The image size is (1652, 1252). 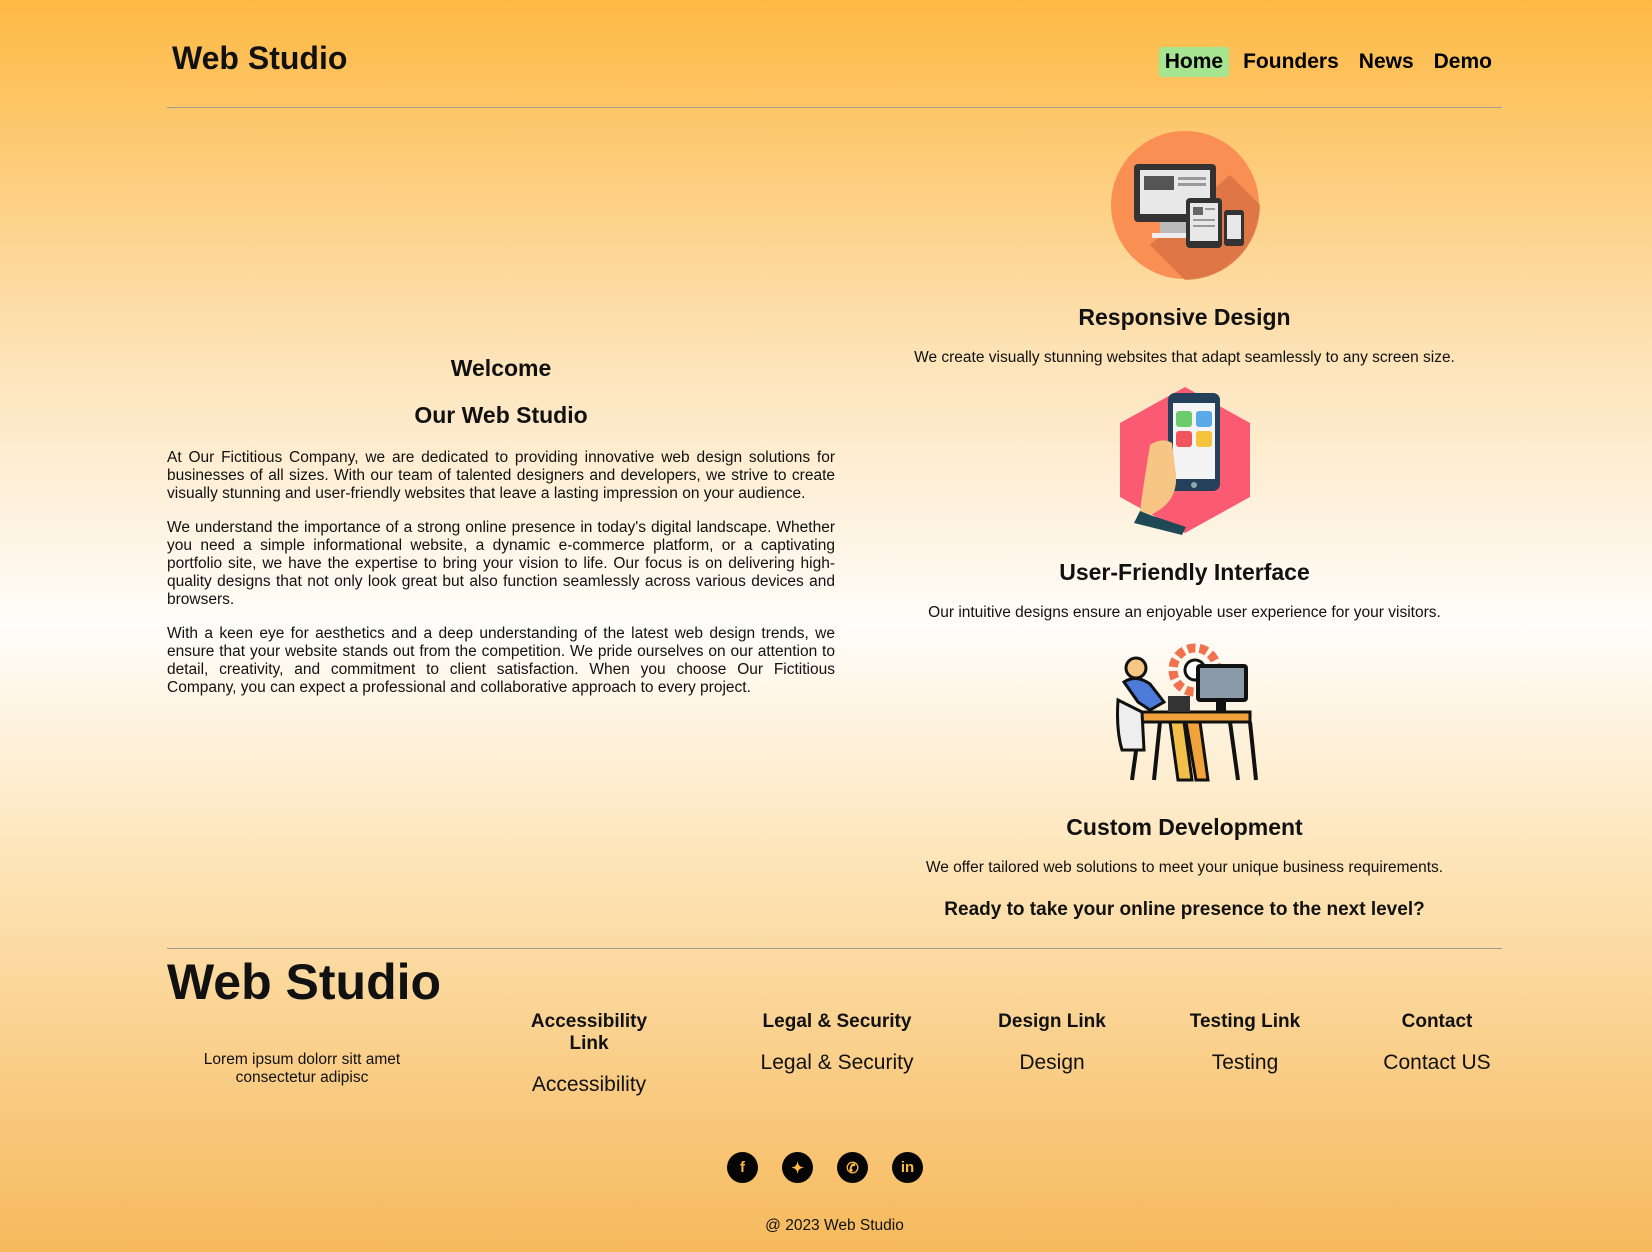 What do you see at coordinates (1185, 205) in the screenshot?
I see `responsive-devices-icon` at bounding box center [1185, 205].